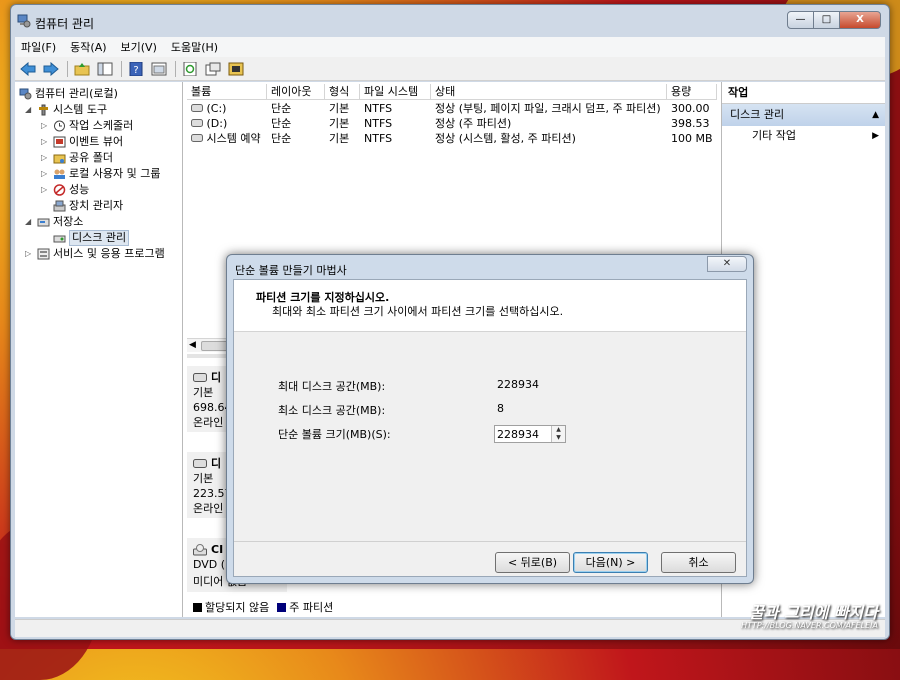 This screenshot has width=900, height=680. I want to click on legend: 할당되지 않음 주 파티션, so click(263, 607).